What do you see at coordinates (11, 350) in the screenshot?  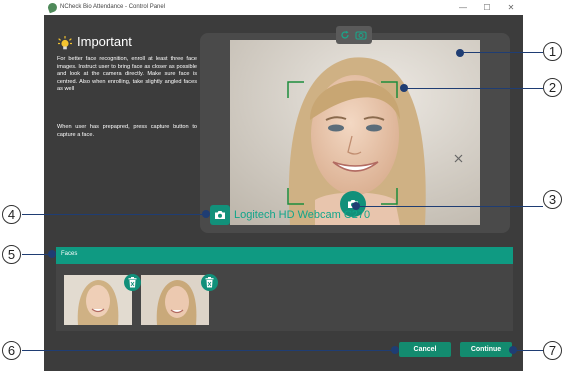 I see `callout-number-6: 6` at bounding box center [11, 350].